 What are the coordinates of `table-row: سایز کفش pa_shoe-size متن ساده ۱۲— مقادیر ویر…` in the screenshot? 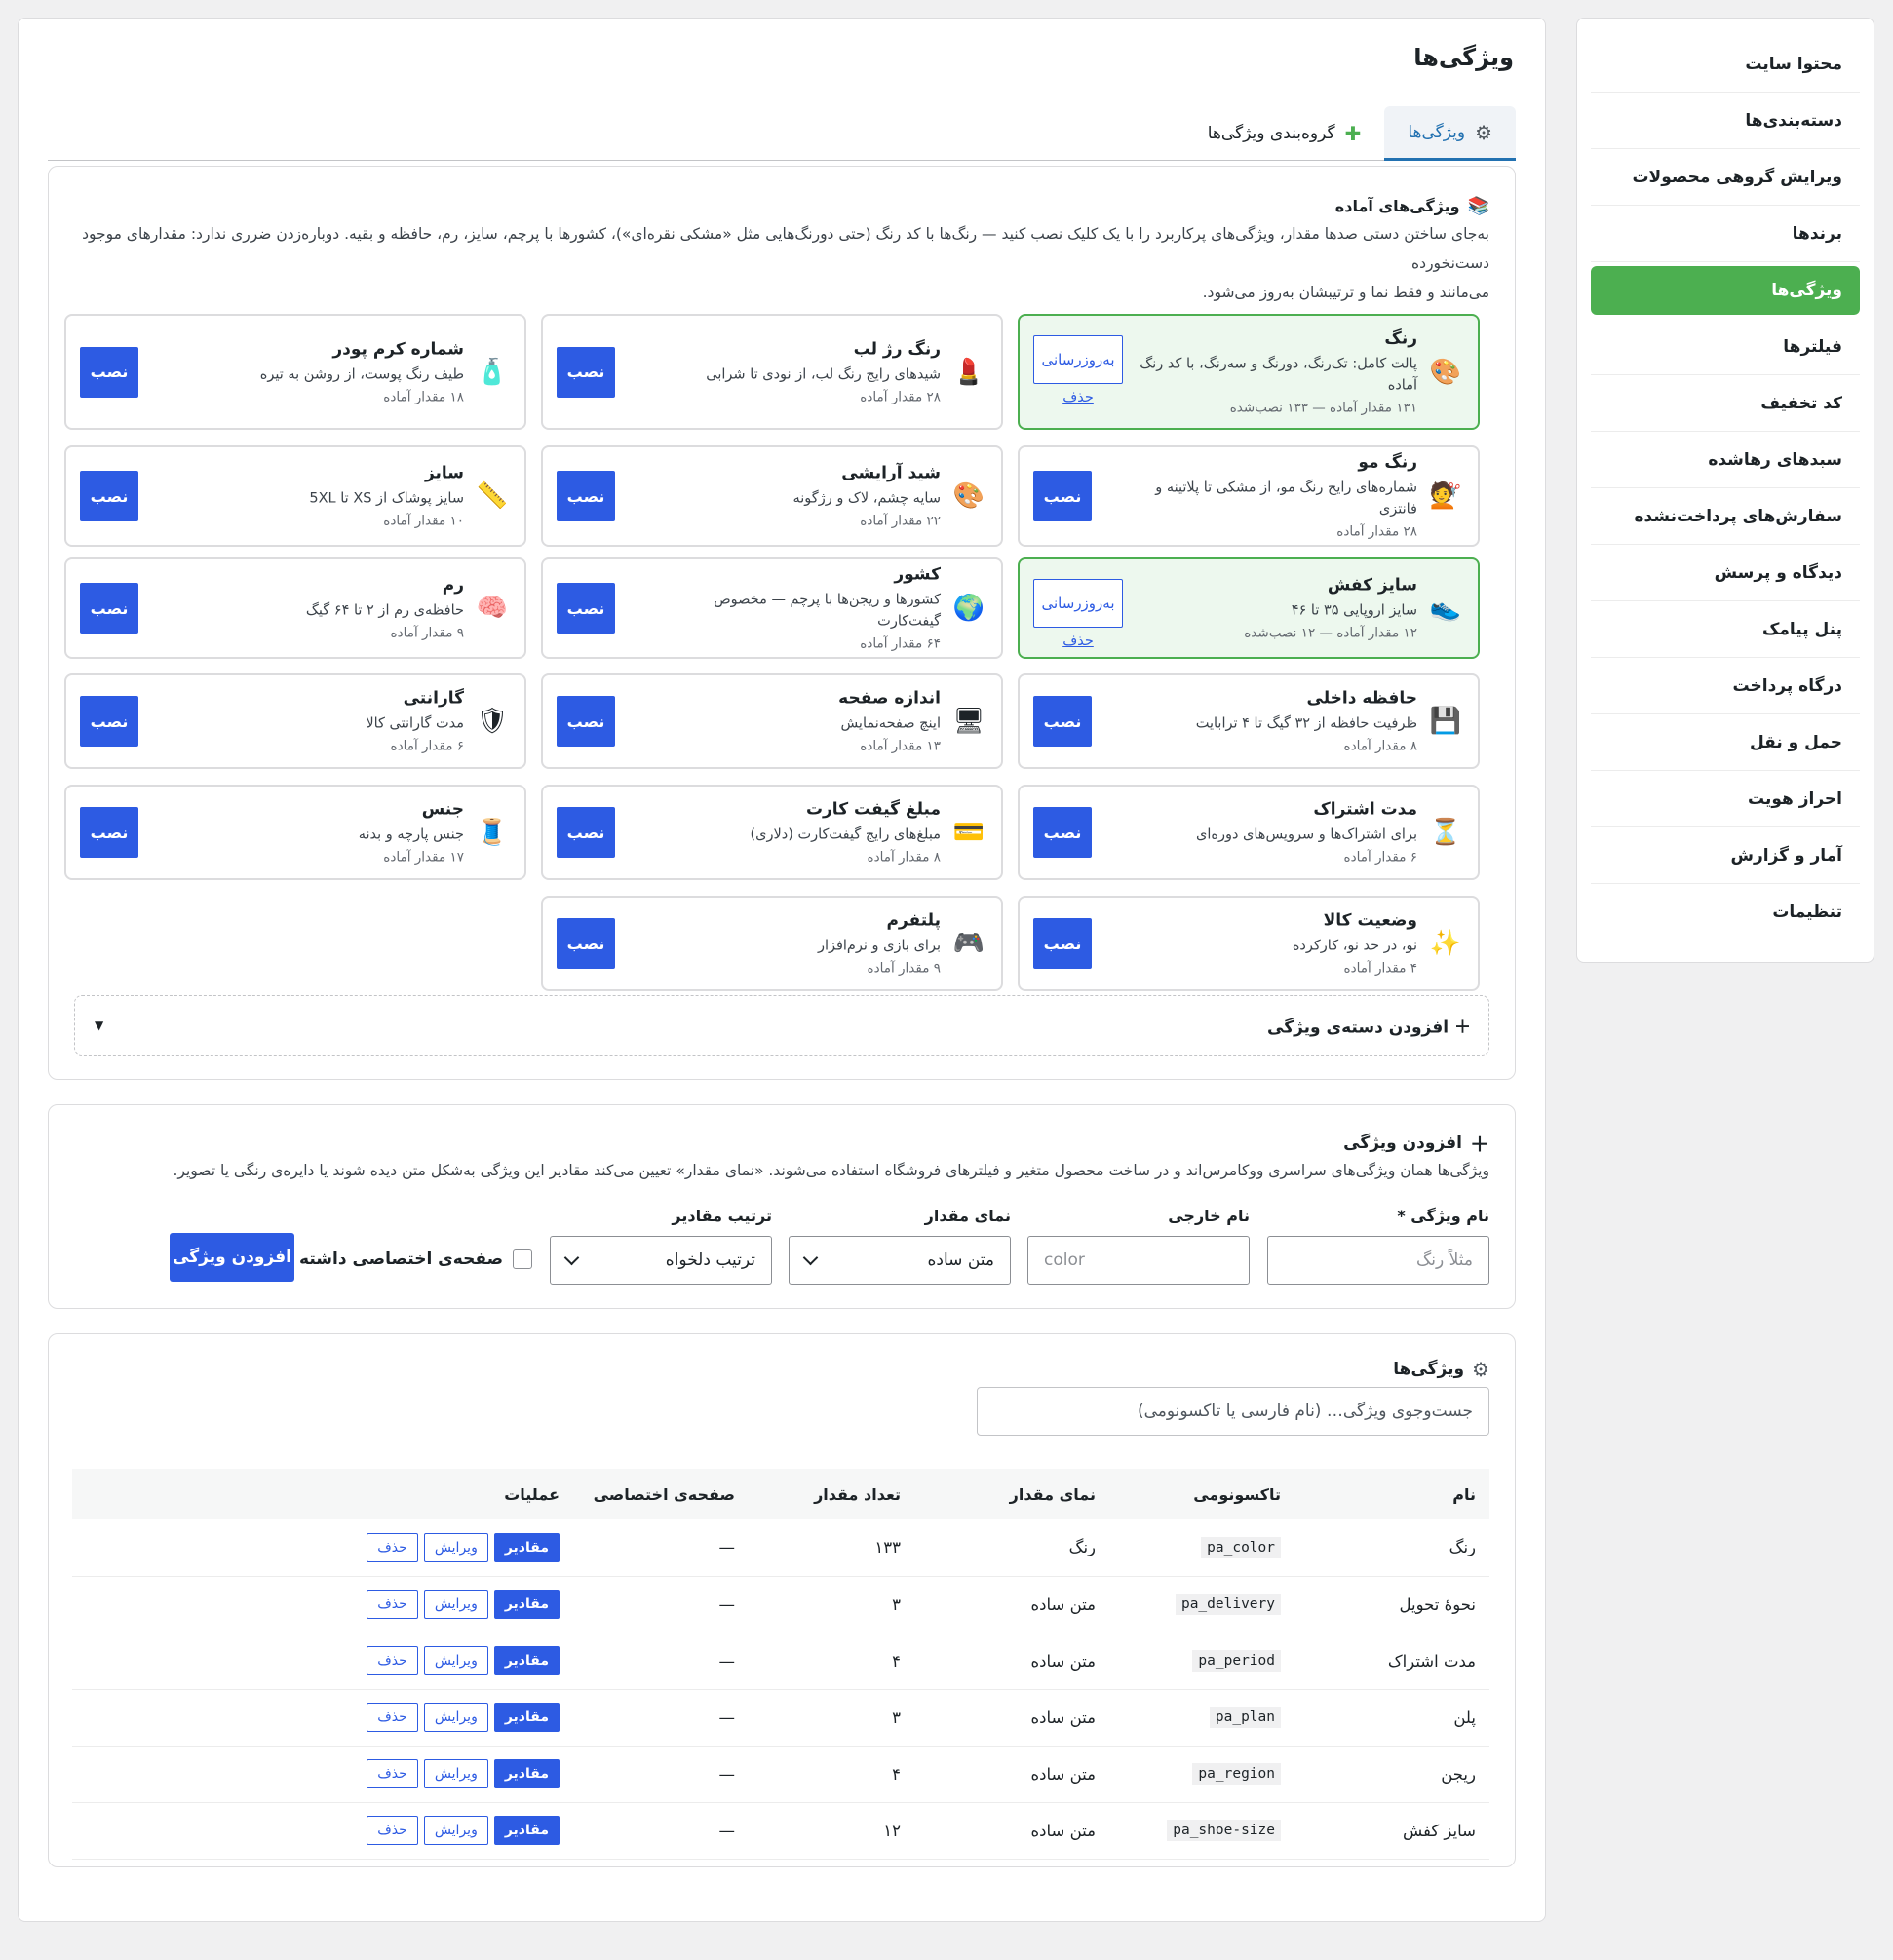 It's located at (780, 1831).